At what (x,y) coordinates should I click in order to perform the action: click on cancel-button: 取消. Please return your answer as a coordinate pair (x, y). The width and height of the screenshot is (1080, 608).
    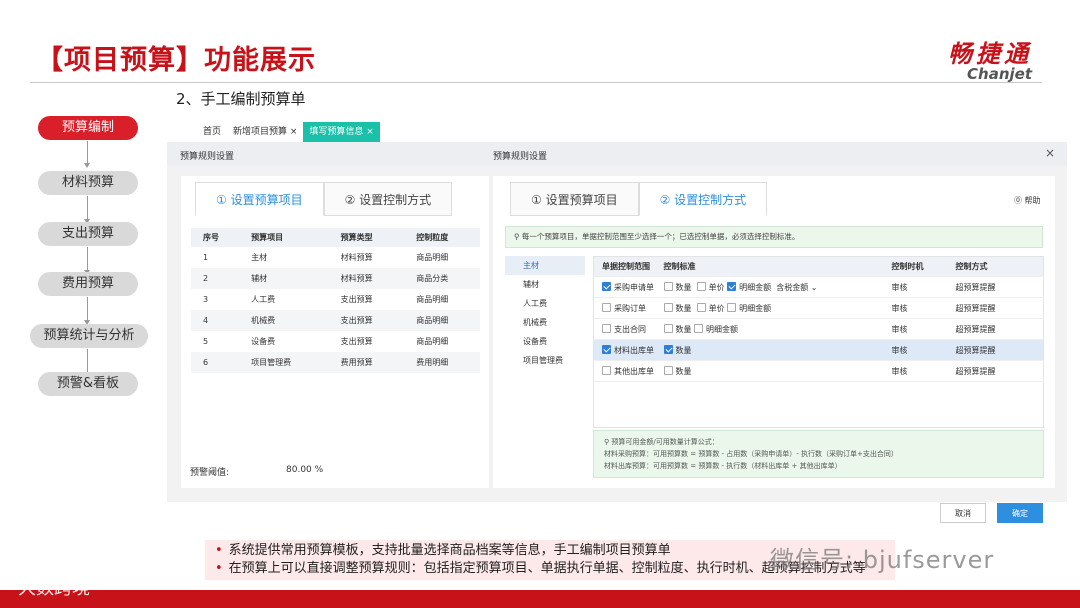
    Looking at the image, I should click on (963, 513).